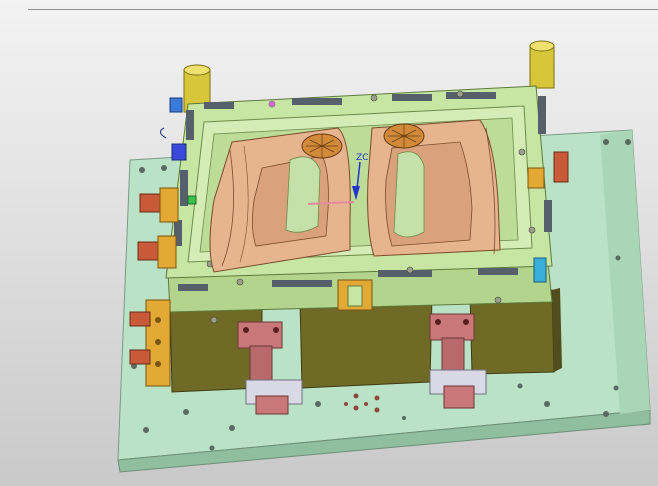 Image resolution: width=658 pixels, height=486 pixels. Describe the element at coordinates (272, 104) in the screenshot. I see `ejector-marker` at that location.